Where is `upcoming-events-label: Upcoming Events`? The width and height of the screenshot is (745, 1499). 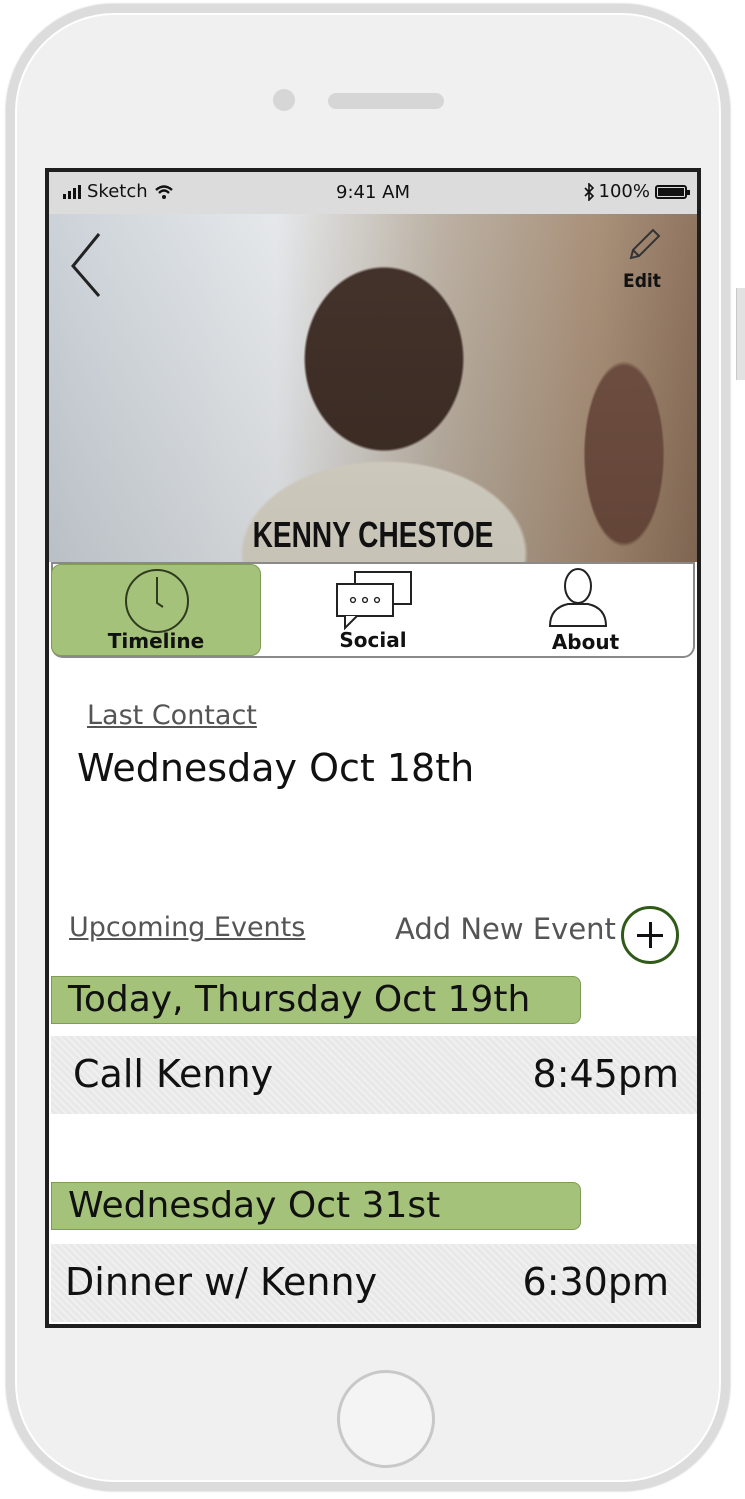 upcoming-events-label: Upcoming Events is located at coordinates (187, 927).